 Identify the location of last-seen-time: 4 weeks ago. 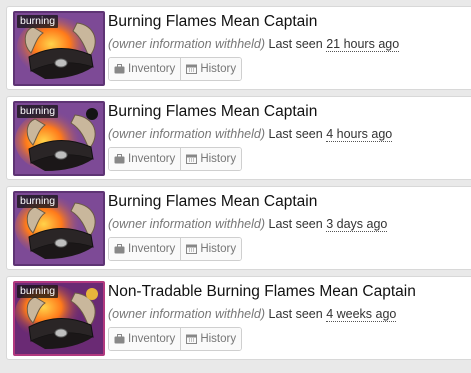
(361, 314).